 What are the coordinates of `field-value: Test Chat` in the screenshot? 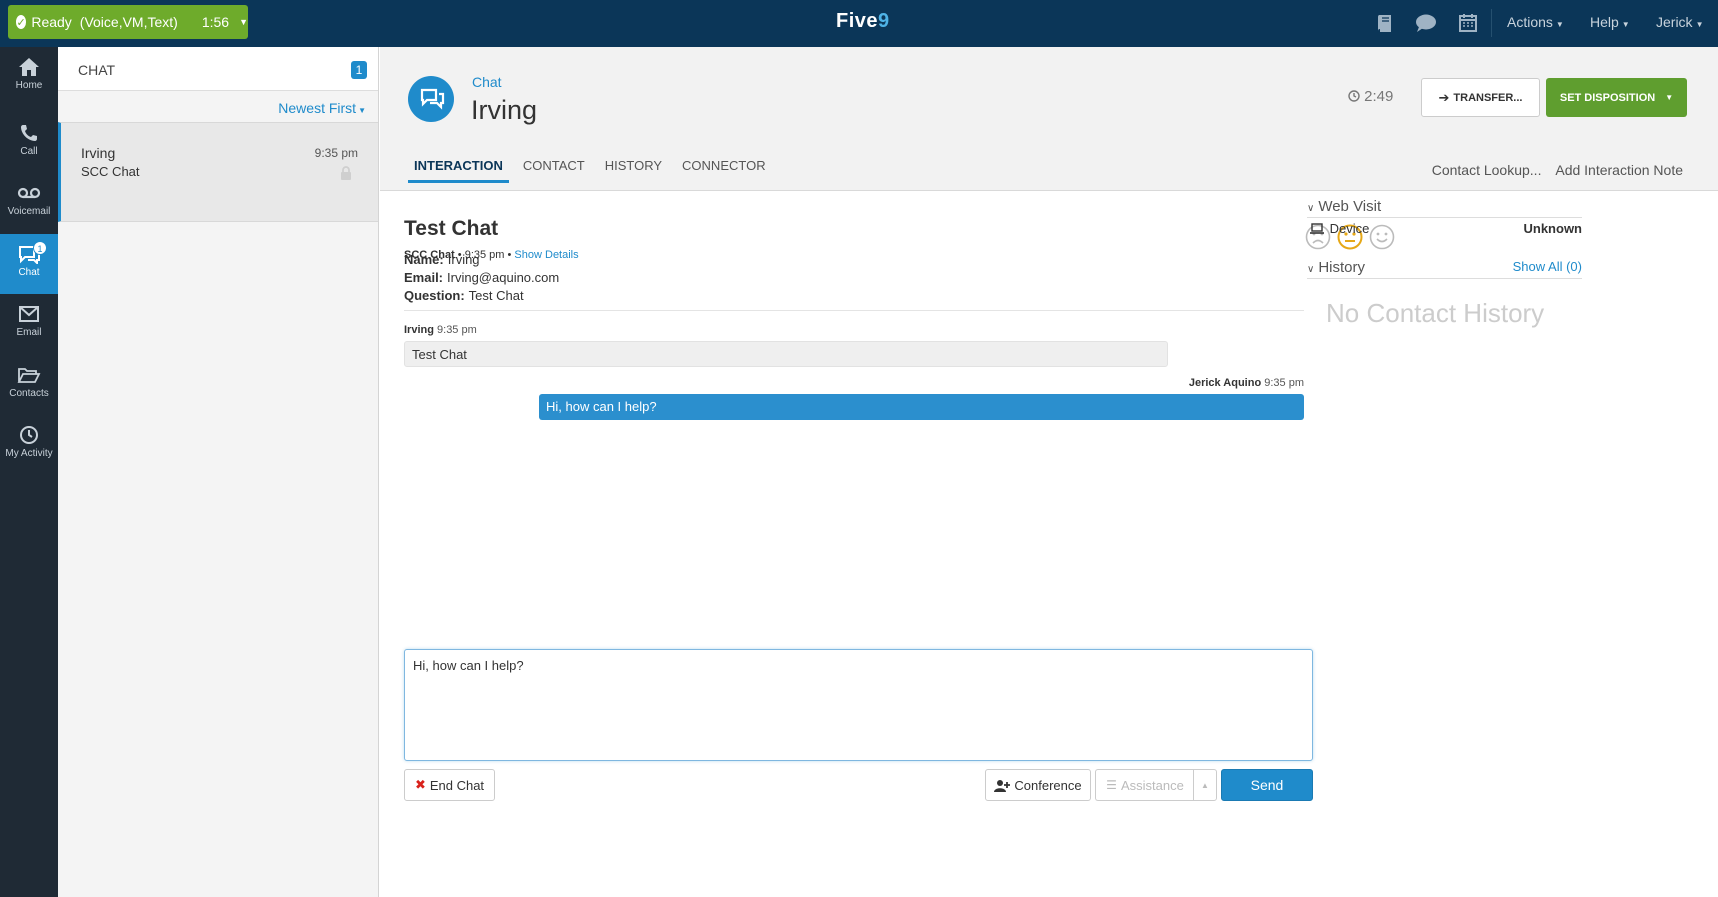 It's located at (496, 295).